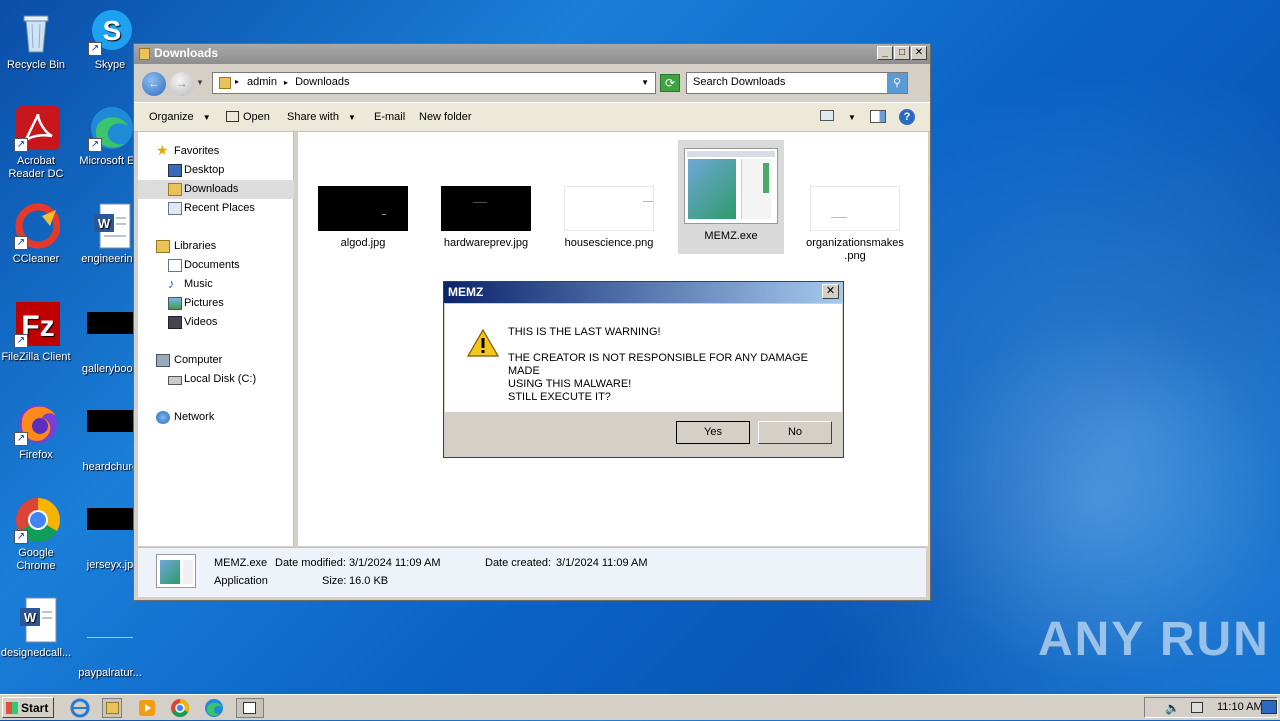 This screenshot has width=1280, height=721. Describe the element at coordinates (175, 380) in the screenshot. I see `disk-icon` at that location.